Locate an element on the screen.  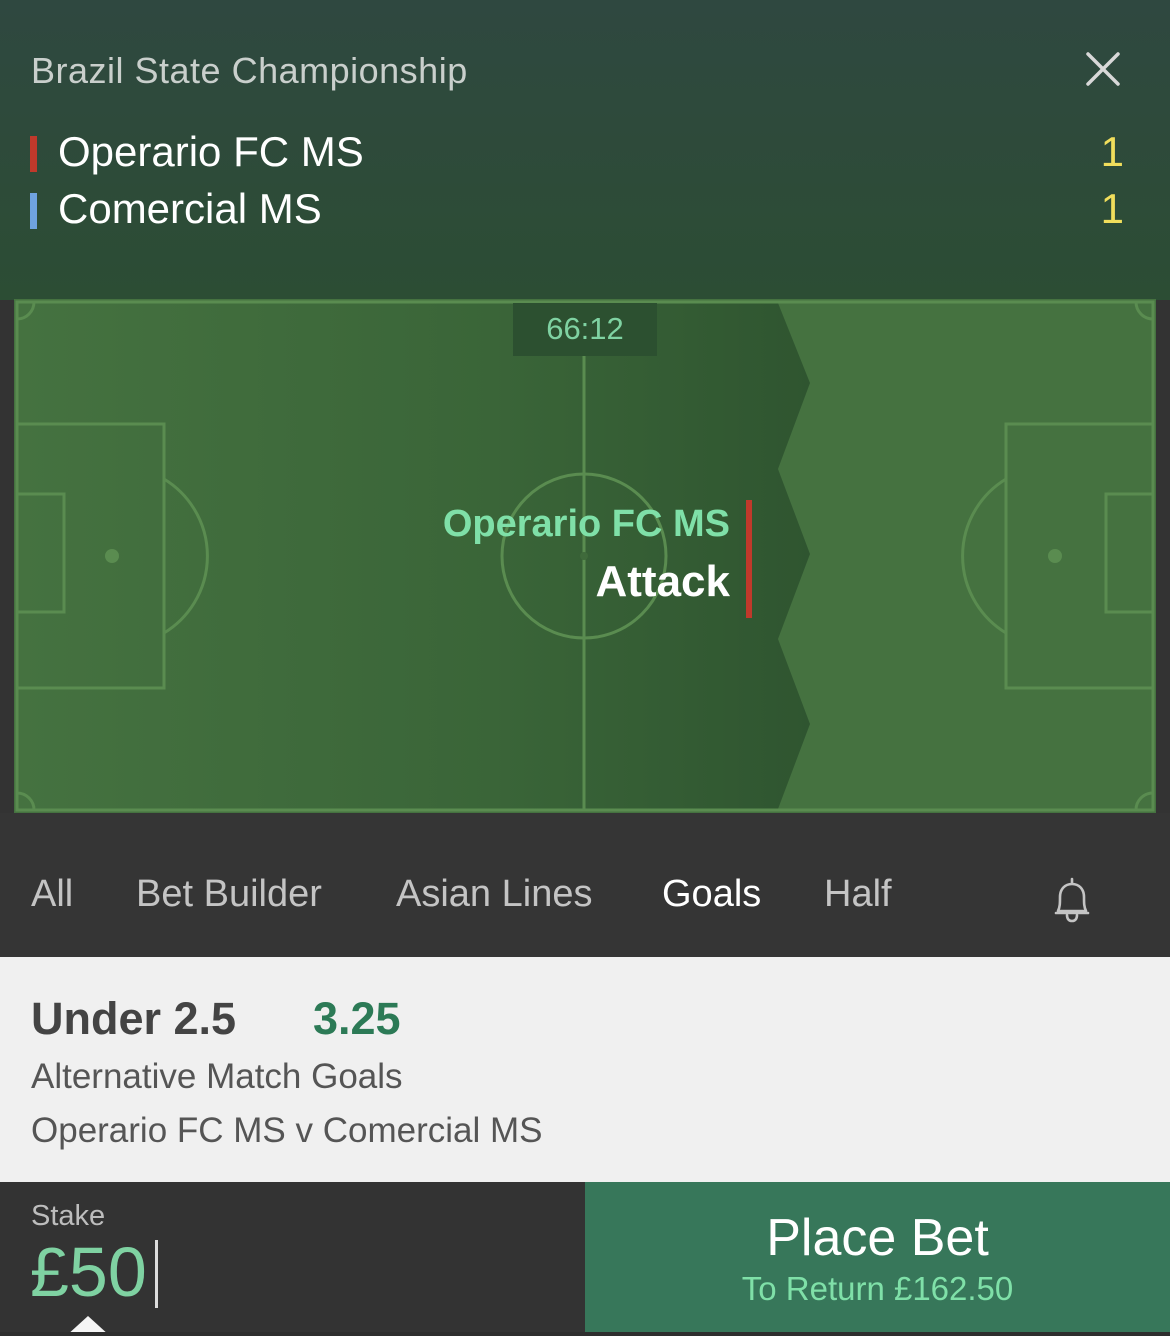
home-team-score: 1 is located at coordinates (1112, 151).